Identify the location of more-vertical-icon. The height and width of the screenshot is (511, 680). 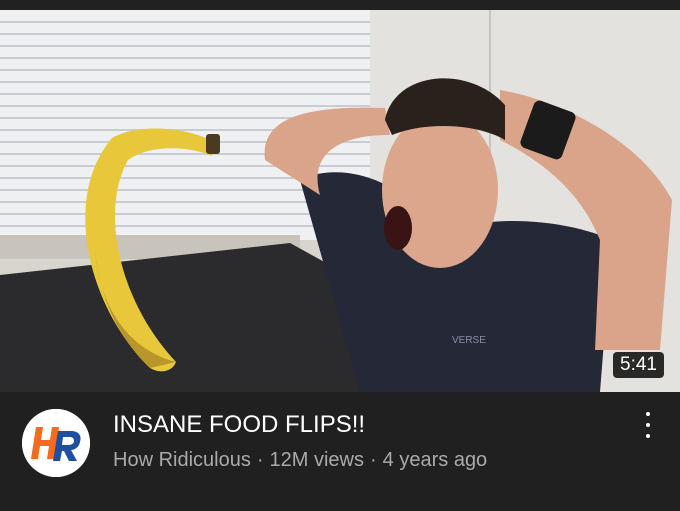
(648, 414).